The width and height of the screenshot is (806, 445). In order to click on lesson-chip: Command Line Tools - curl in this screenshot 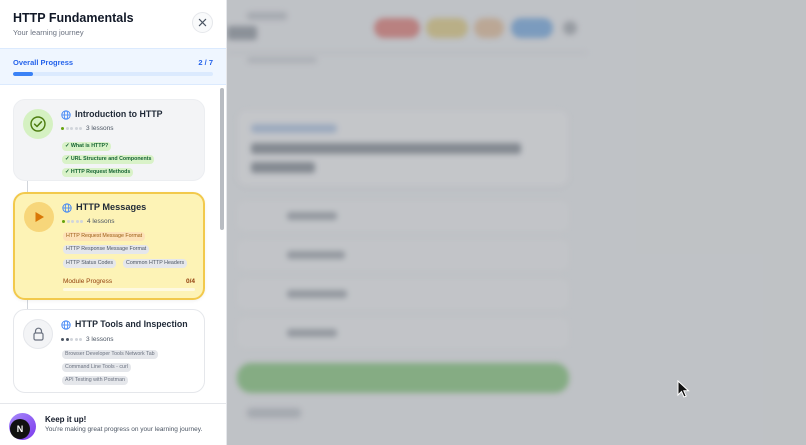, I will do `click(96, 367)`.